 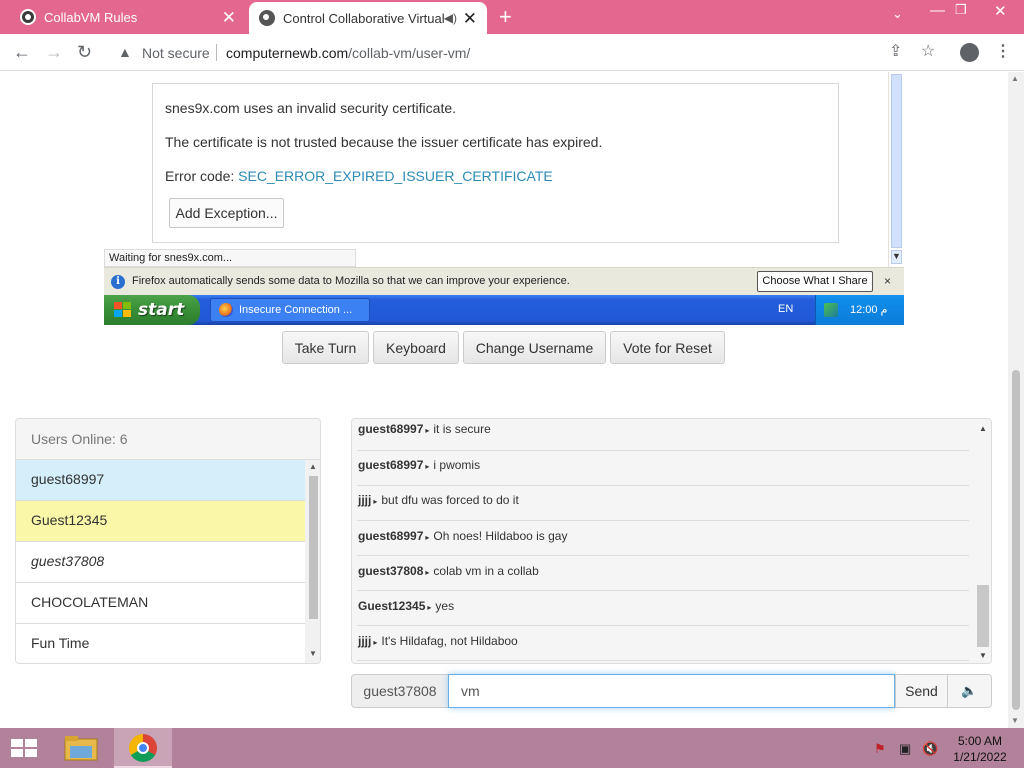 I want to click on chat-username-label: guest37808, so click(x=400, y=691).